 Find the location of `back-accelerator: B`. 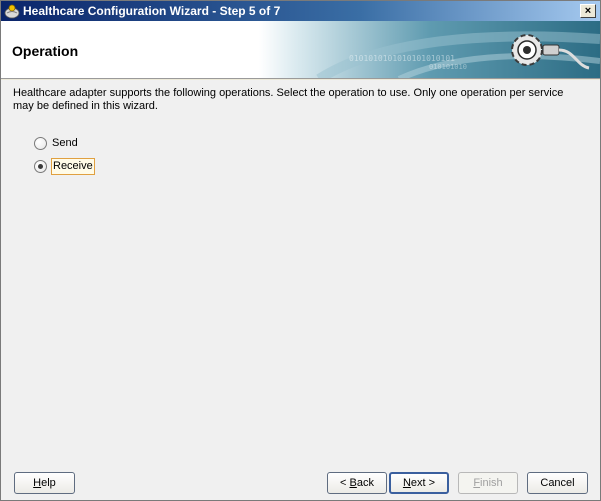

back-accelerator: B is located at coordinates (353, 483).